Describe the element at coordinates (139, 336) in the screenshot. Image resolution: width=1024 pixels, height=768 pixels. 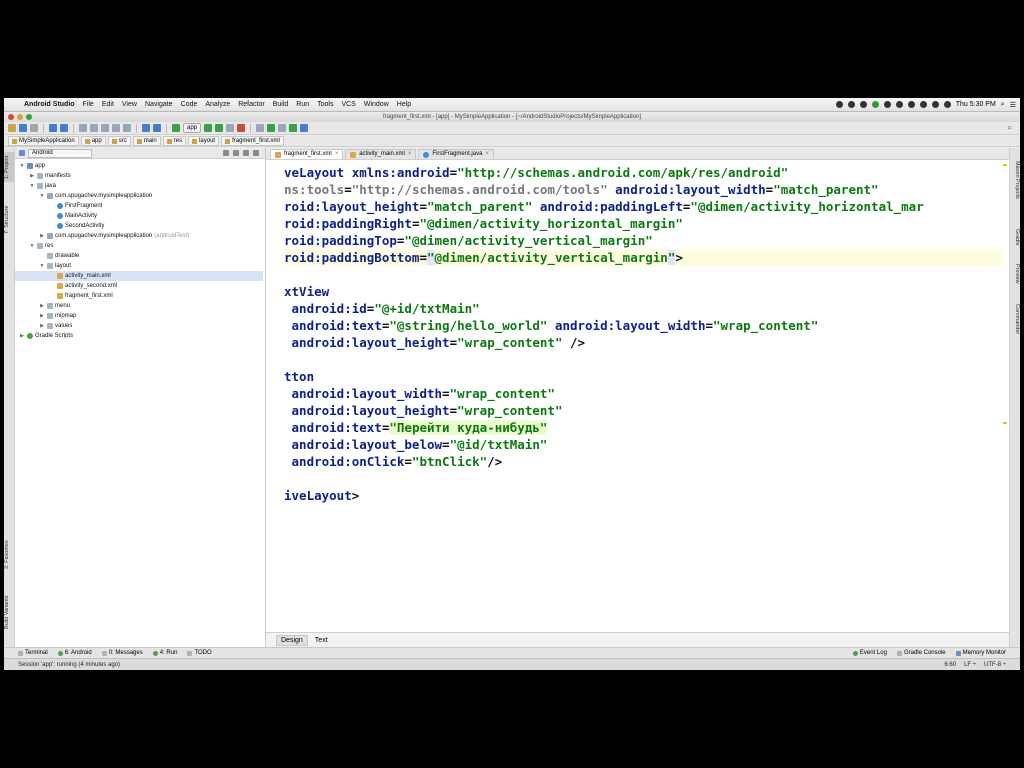
I see `tree-node: ▶ Gradle Scripts` at that location.